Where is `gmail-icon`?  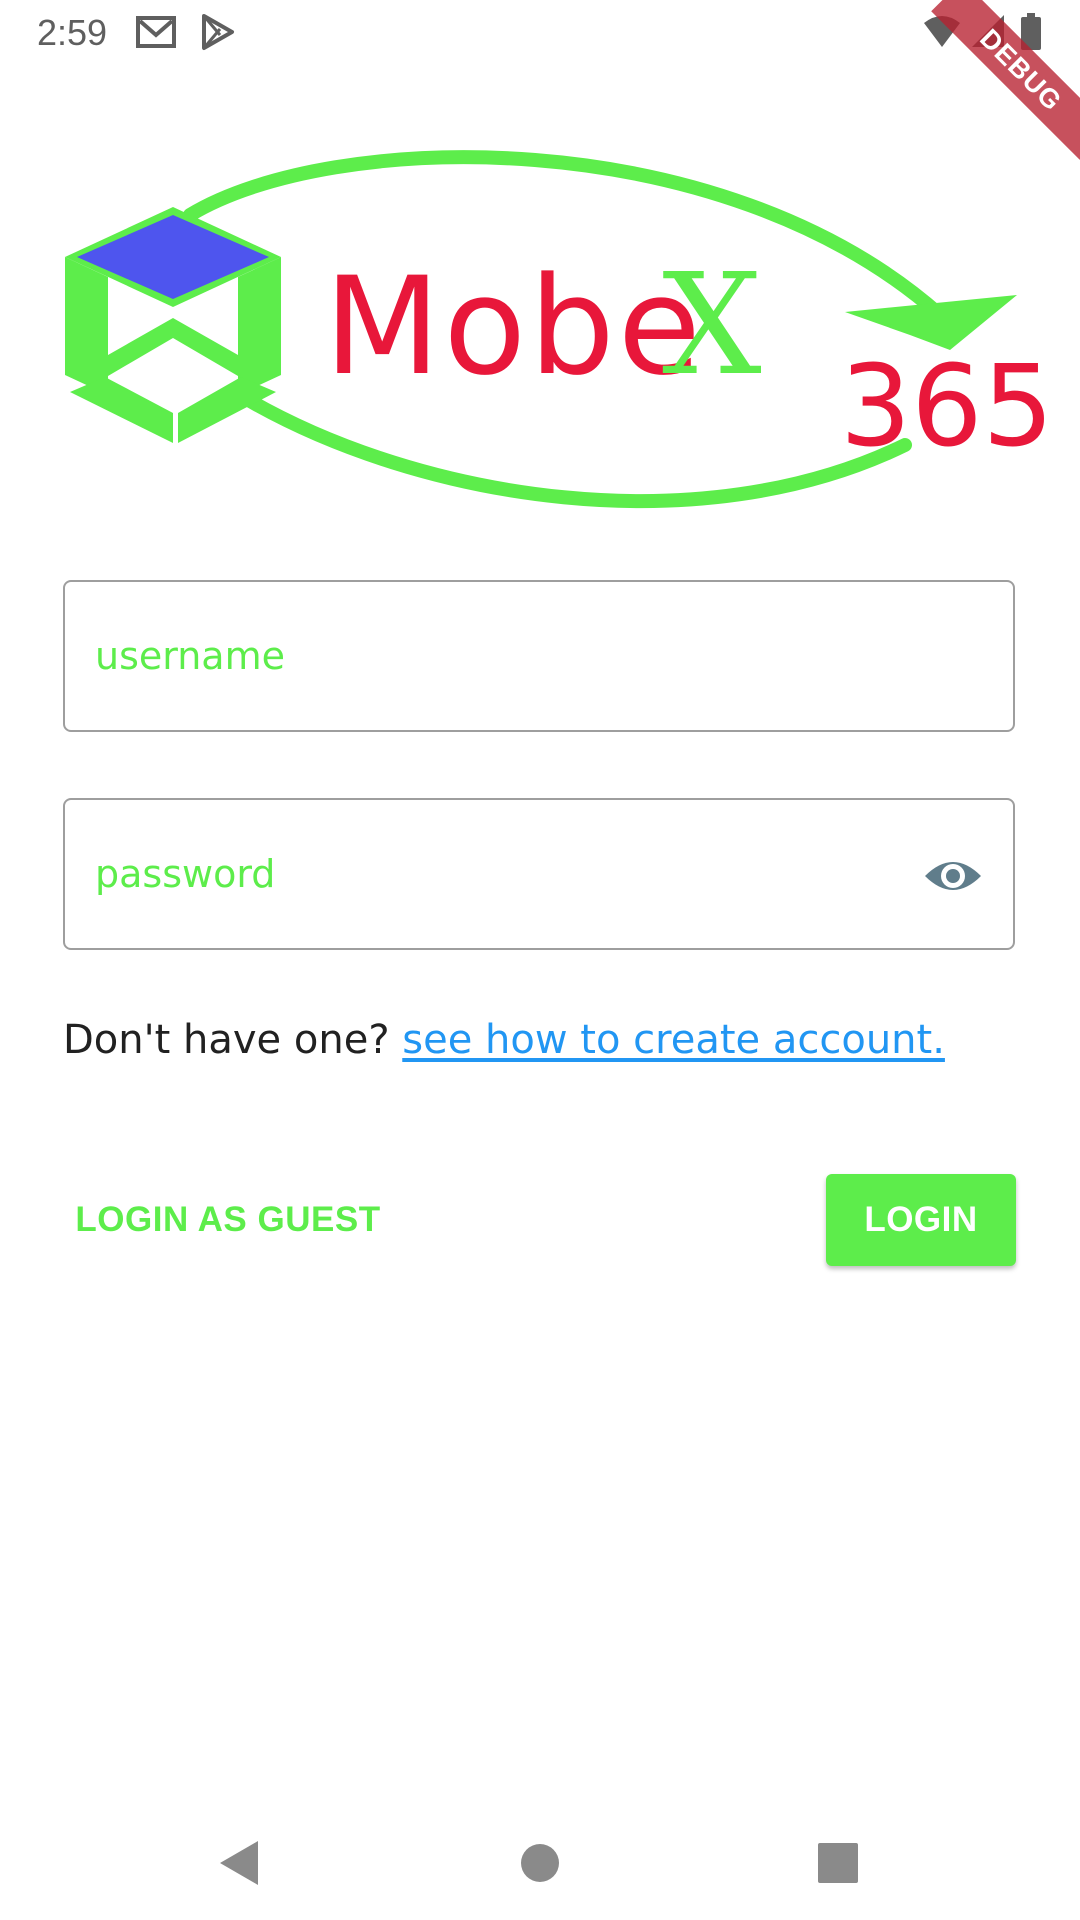 gmail-icon is located at coordinates (156, 32).